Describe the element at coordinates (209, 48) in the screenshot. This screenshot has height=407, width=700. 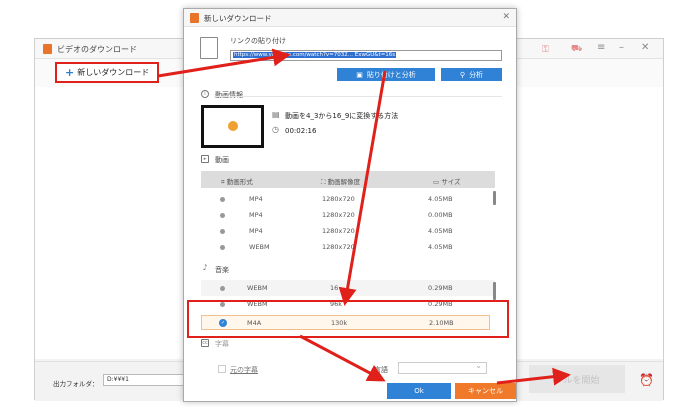
I see `url-file-icon` at that location.